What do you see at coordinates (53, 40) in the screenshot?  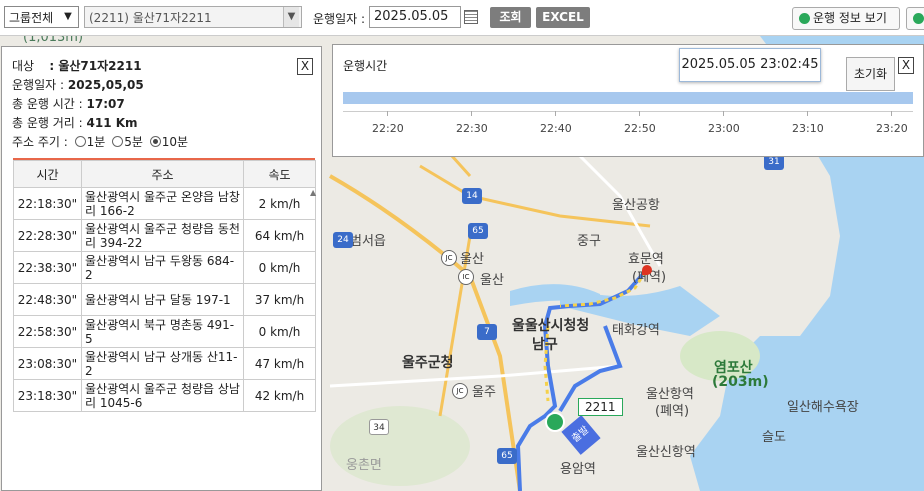 I see `map-label-elev: (1,013m)` at bounding box center [53, 40].